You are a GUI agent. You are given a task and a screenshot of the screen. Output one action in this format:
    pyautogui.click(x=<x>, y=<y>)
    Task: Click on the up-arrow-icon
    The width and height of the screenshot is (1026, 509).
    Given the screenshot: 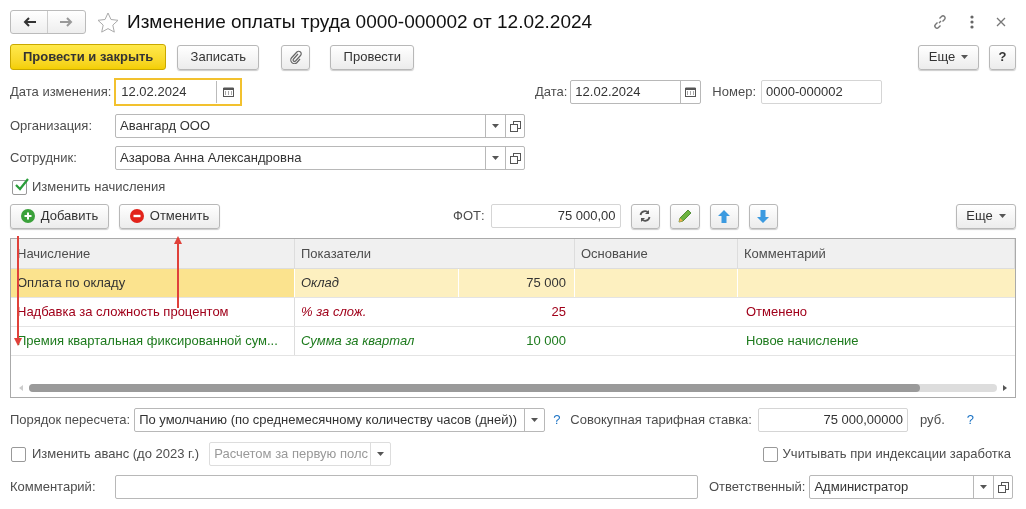 What is the action you would take?
    pyautogui.click(x=724, y=216)
    